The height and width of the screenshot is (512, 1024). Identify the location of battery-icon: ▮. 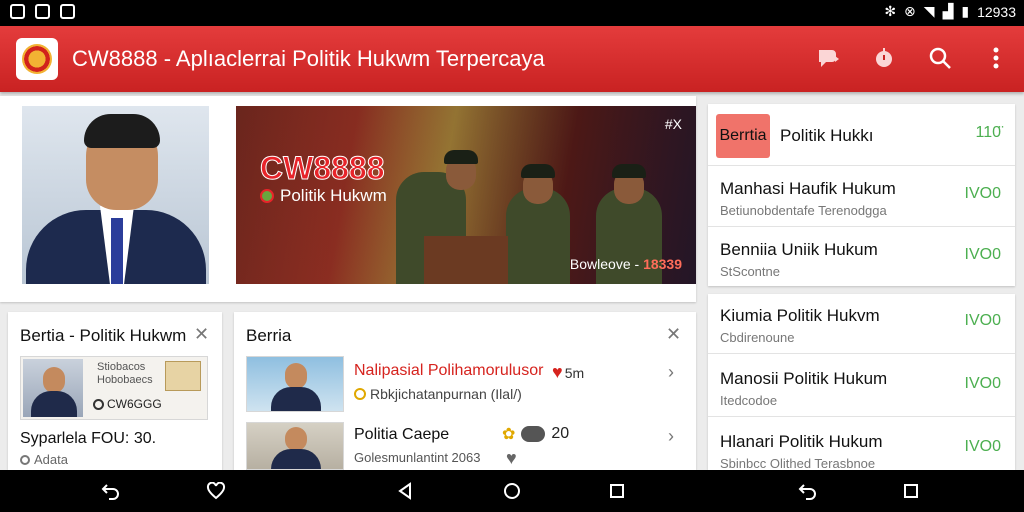
(965, 11).